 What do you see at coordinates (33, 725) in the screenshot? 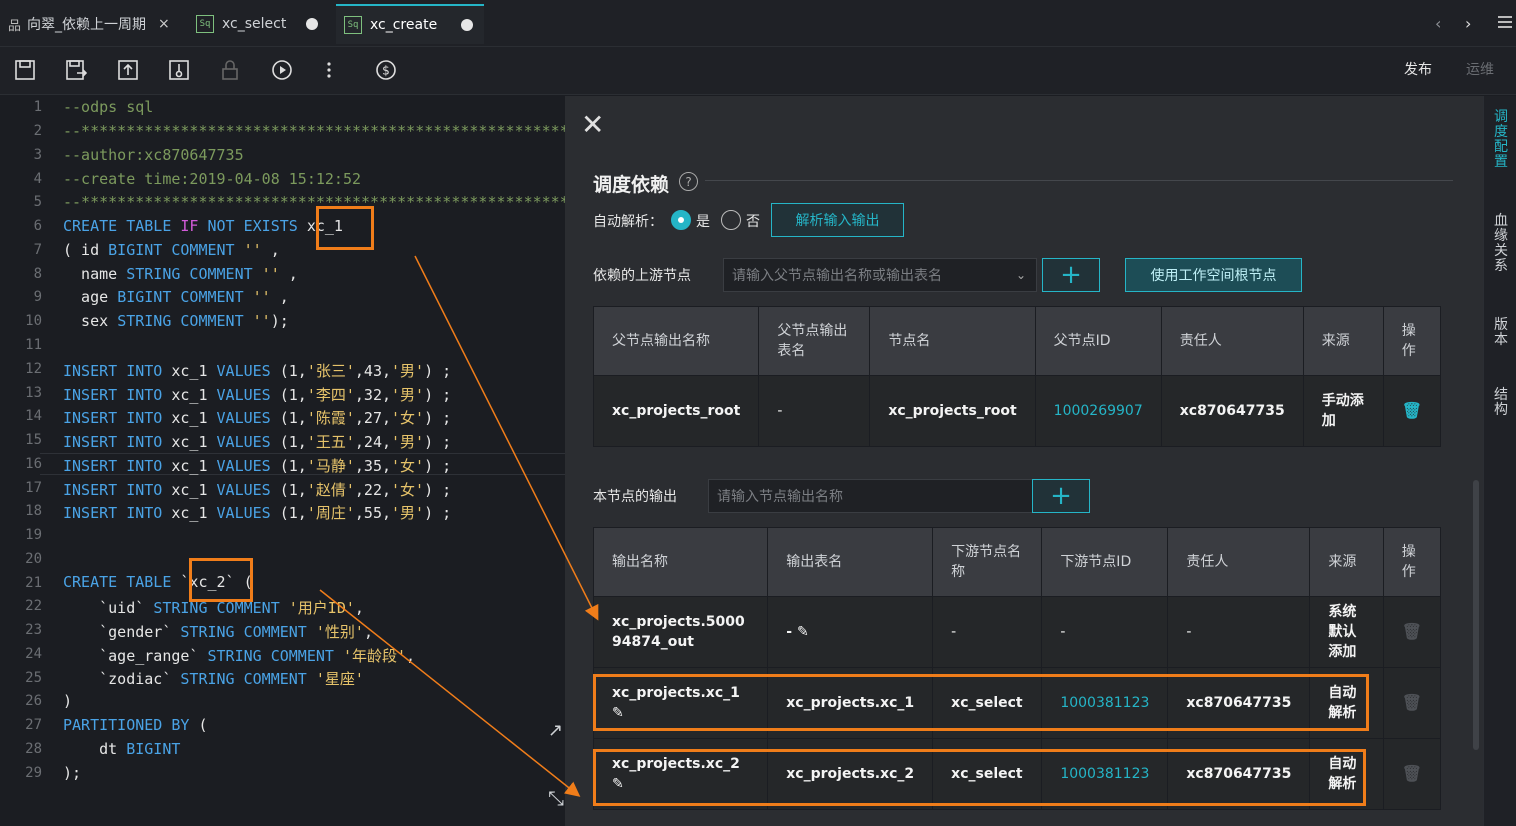
I see `line-number: 27` at bounding box center [33, 725].